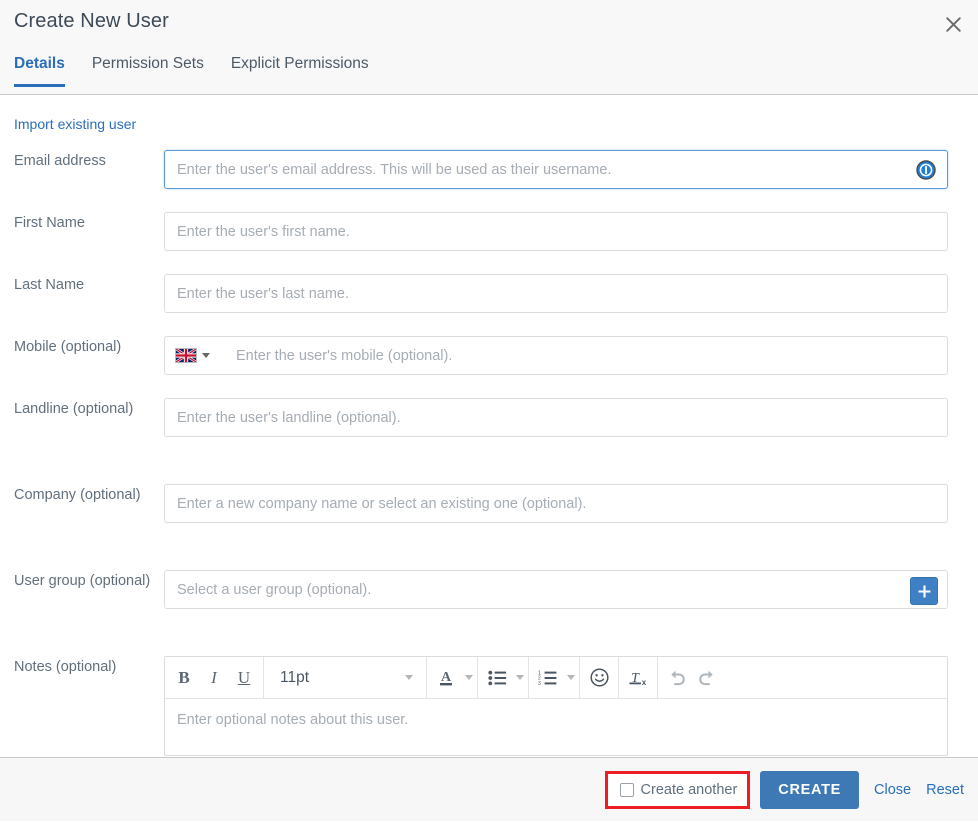 This screenshot has width=978, height=822. What do you see at coordinates (520, 677) in the screenshot?
I see `bullet-list-chevron-down-icon` at bounding box center [520, 677].